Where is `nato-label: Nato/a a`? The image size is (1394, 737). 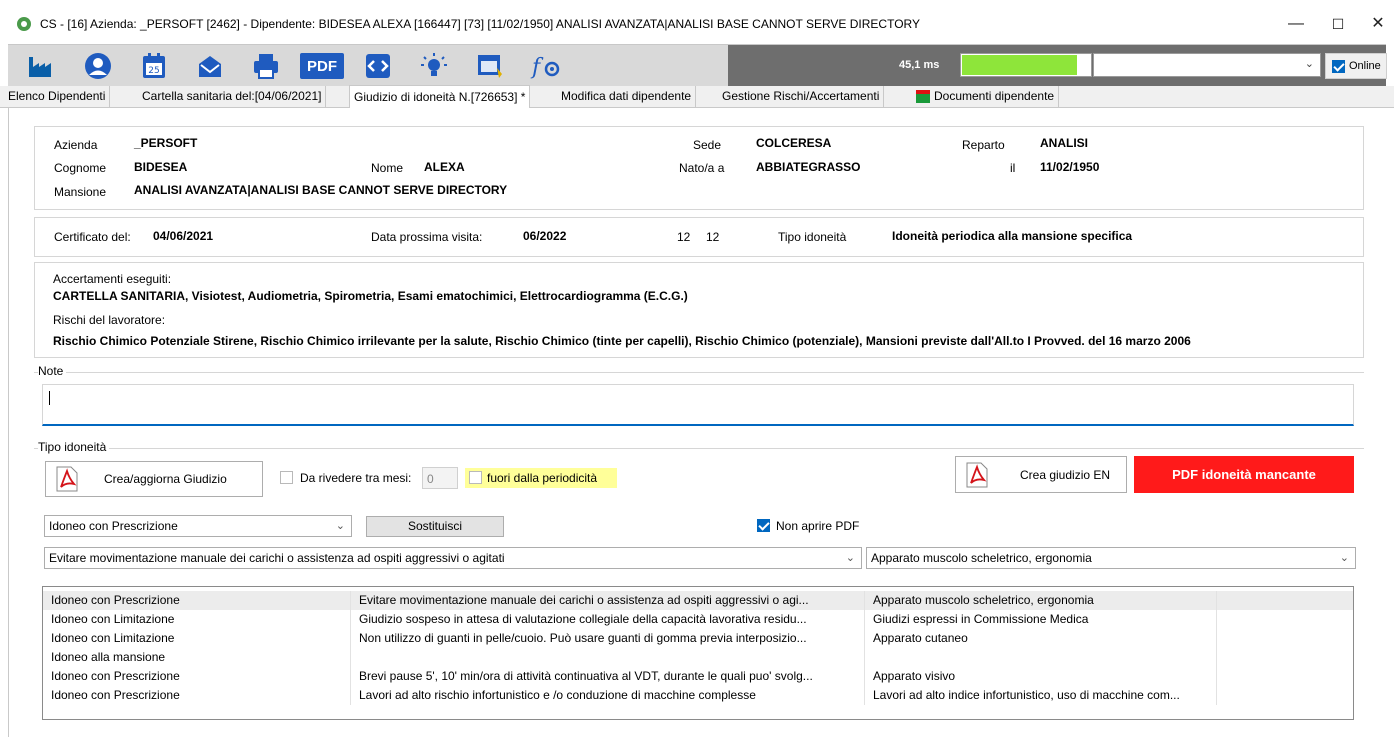
nato-label: Nato/a a is located at coordinates (702, 168).